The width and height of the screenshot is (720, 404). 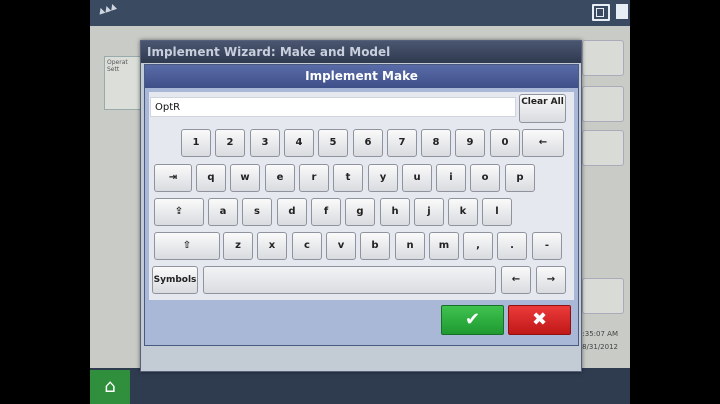 What do you see at coordinates (333, 143) in the screenshot?
I see `key-row1: 5` at bounding box center [333, 143].